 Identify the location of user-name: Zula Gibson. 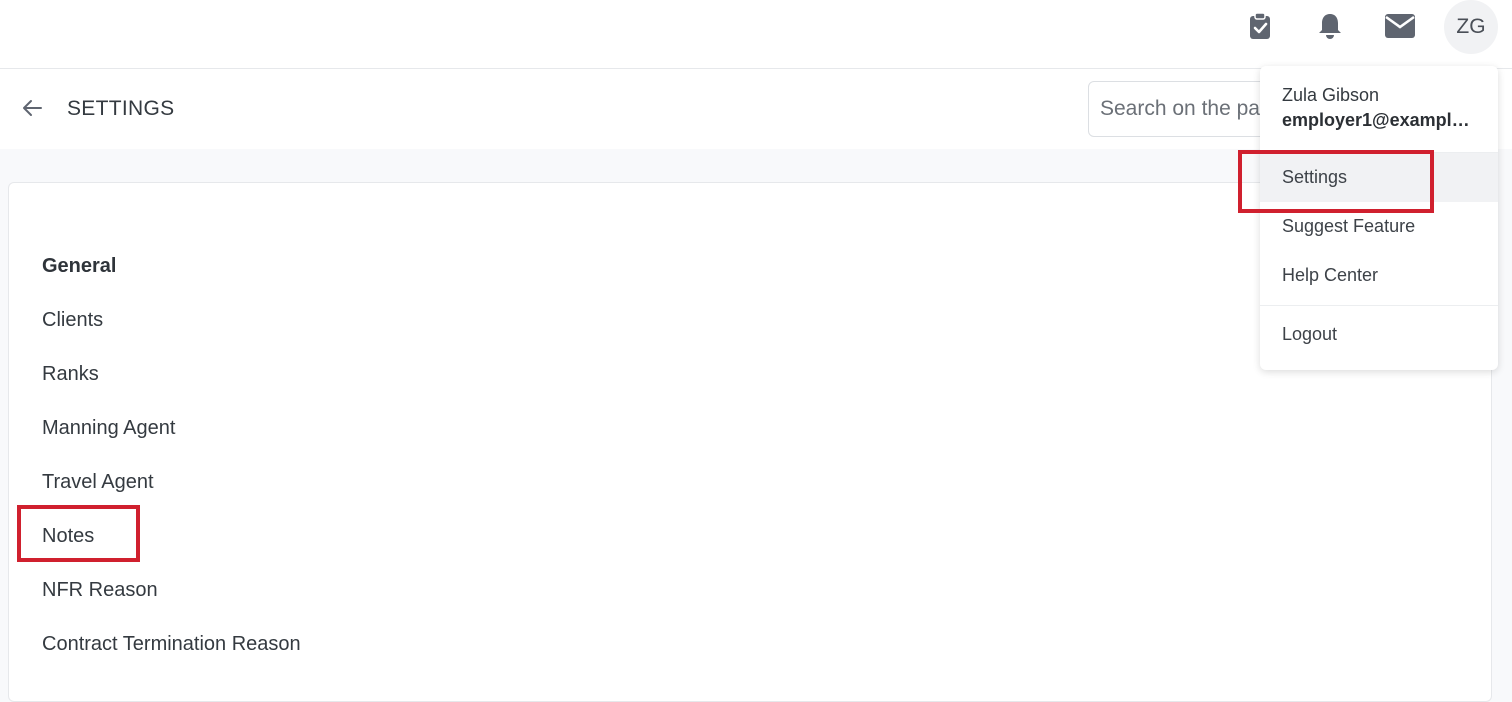
(1331, 95).